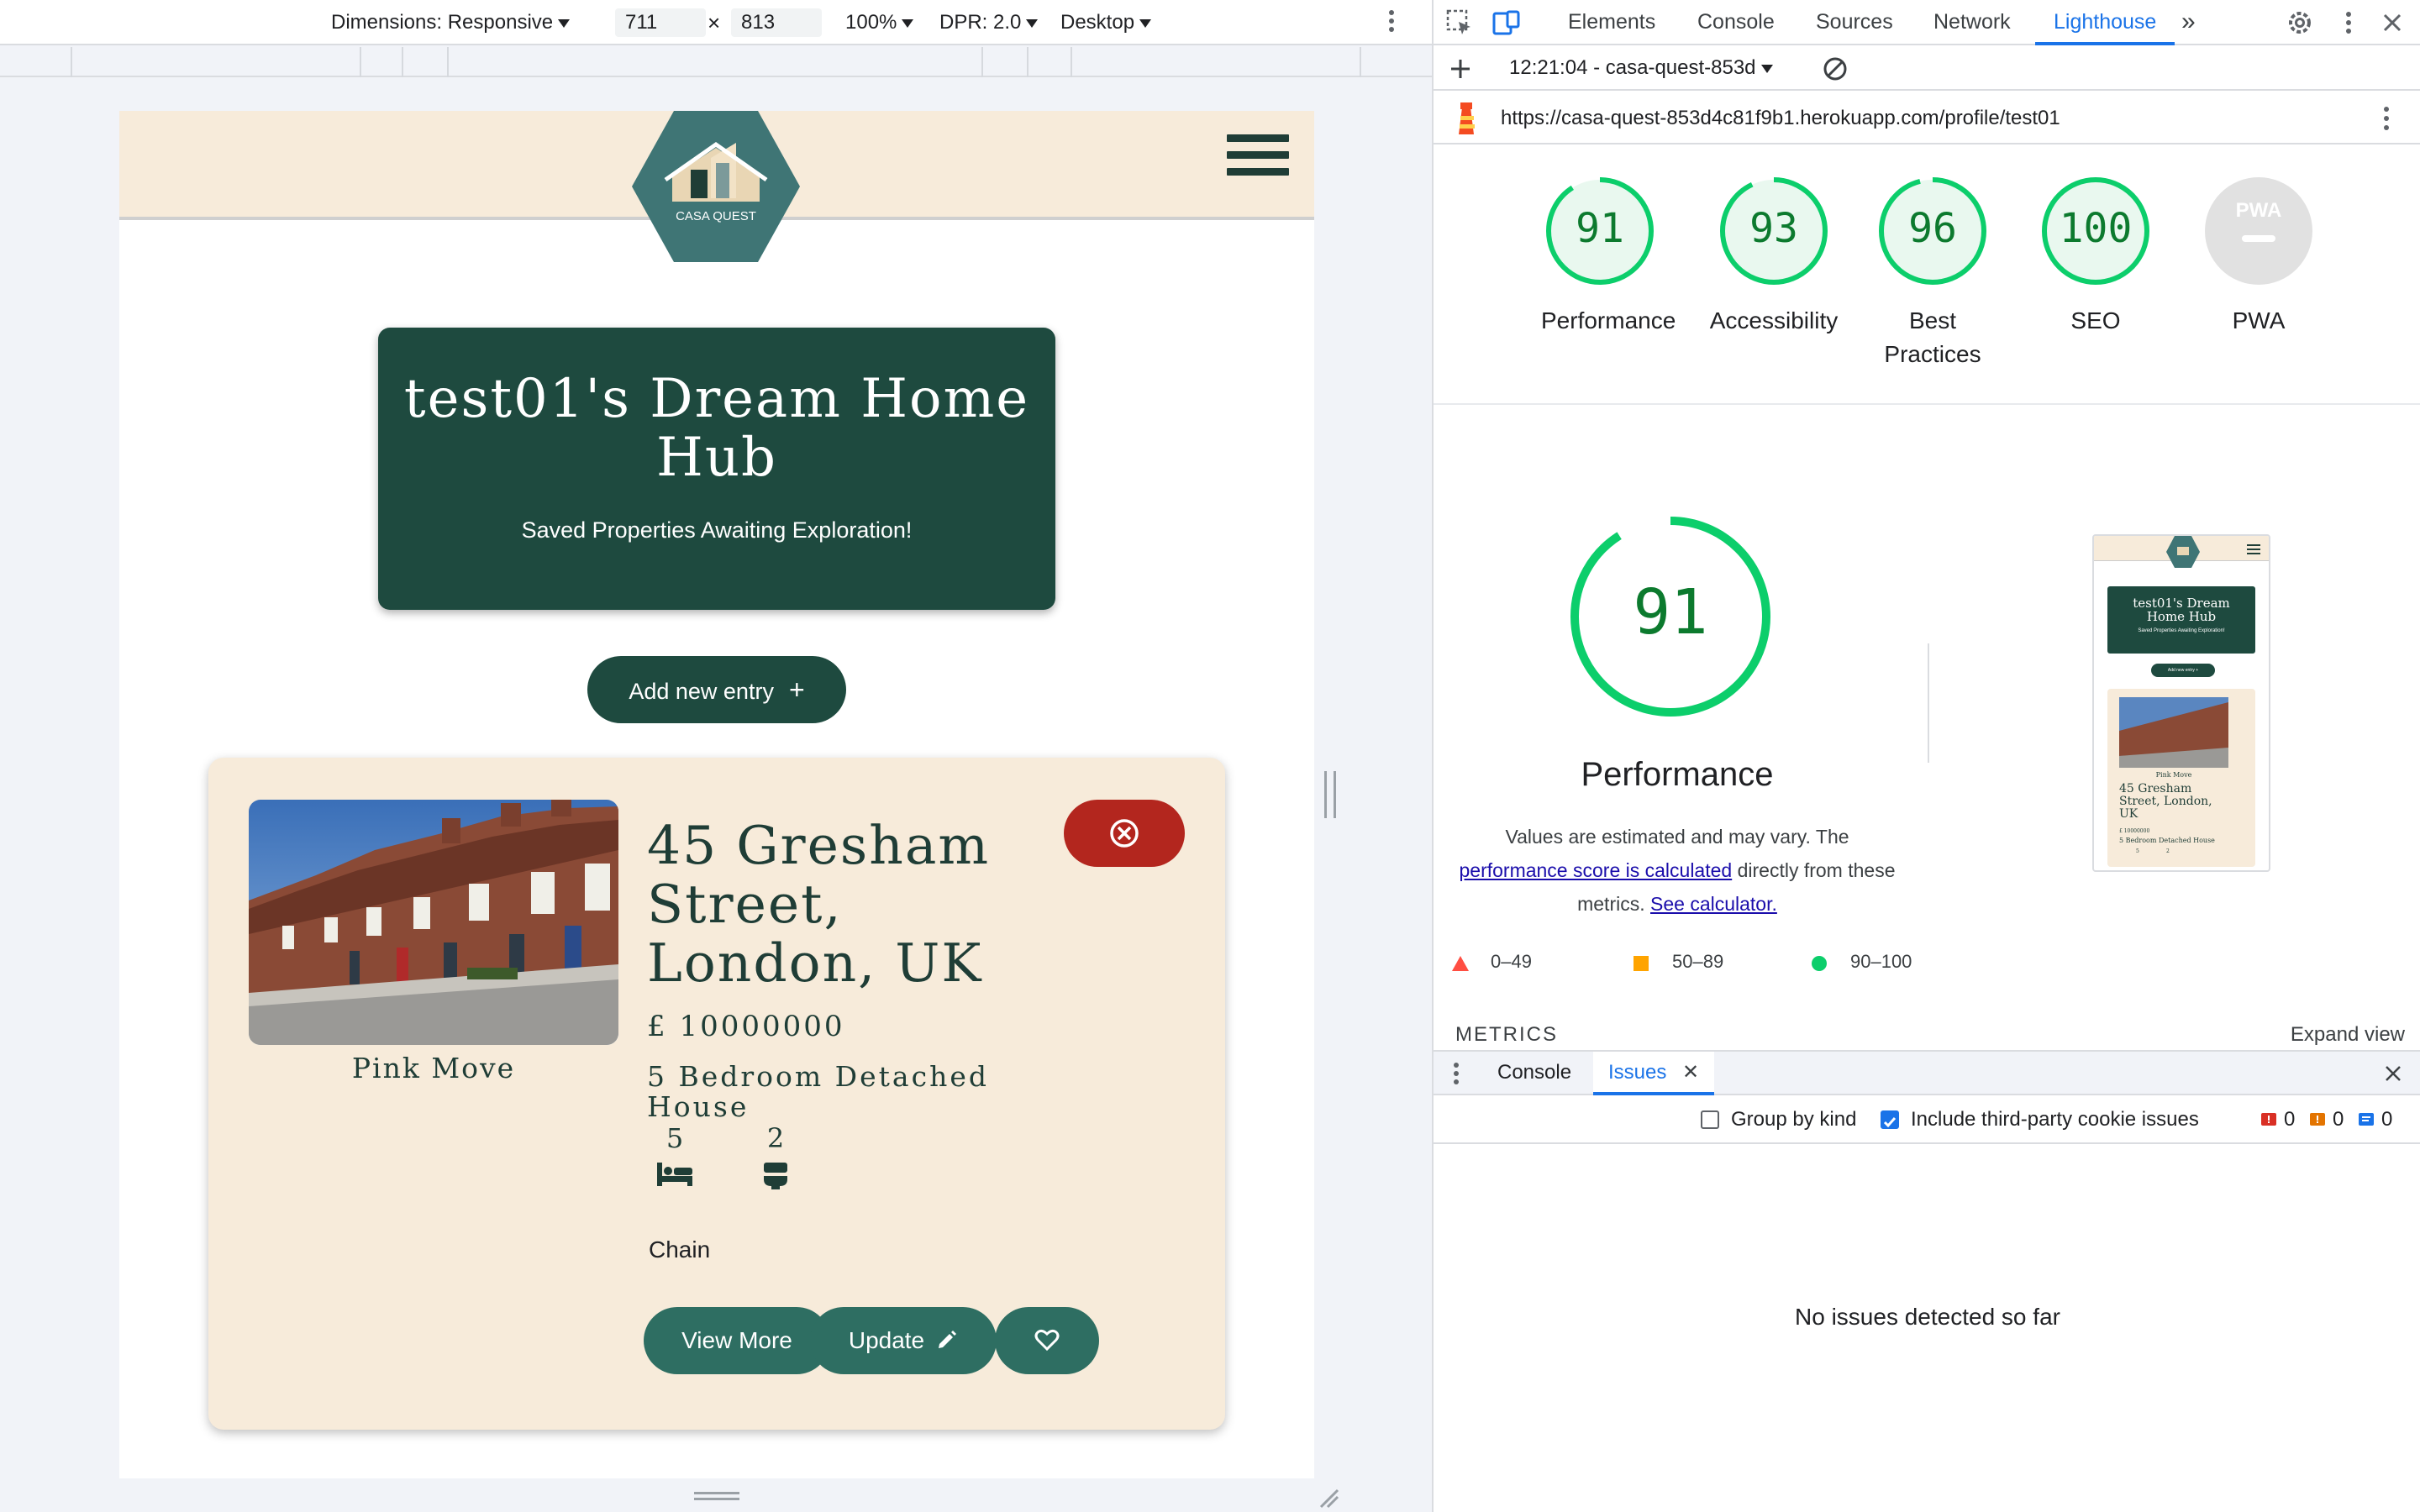  Describe the element at coordinates (2181, 630) in the screenshot. I see `thumb-subtitle: Saved Properties Awaiting Exploration!` at that location.